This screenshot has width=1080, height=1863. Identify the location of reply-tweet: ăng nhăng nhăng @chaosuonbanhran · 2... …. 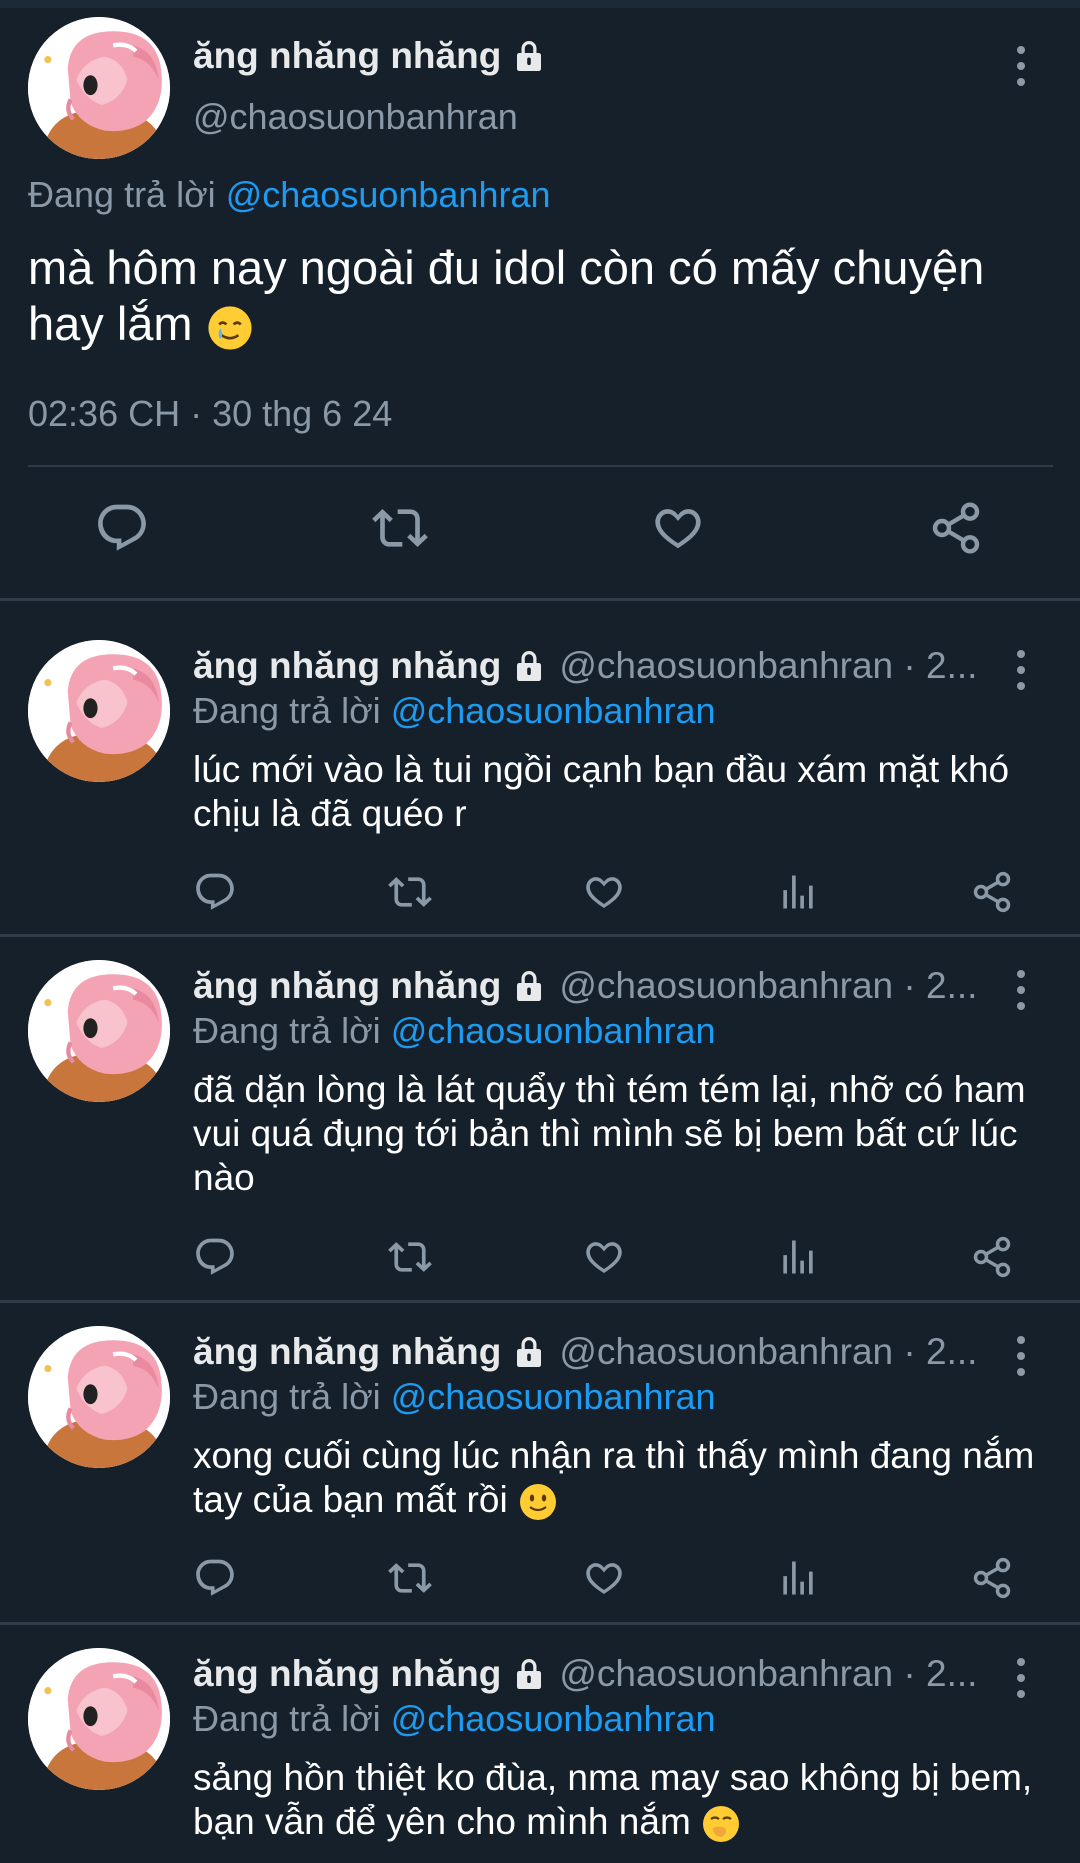
(540, 1755).